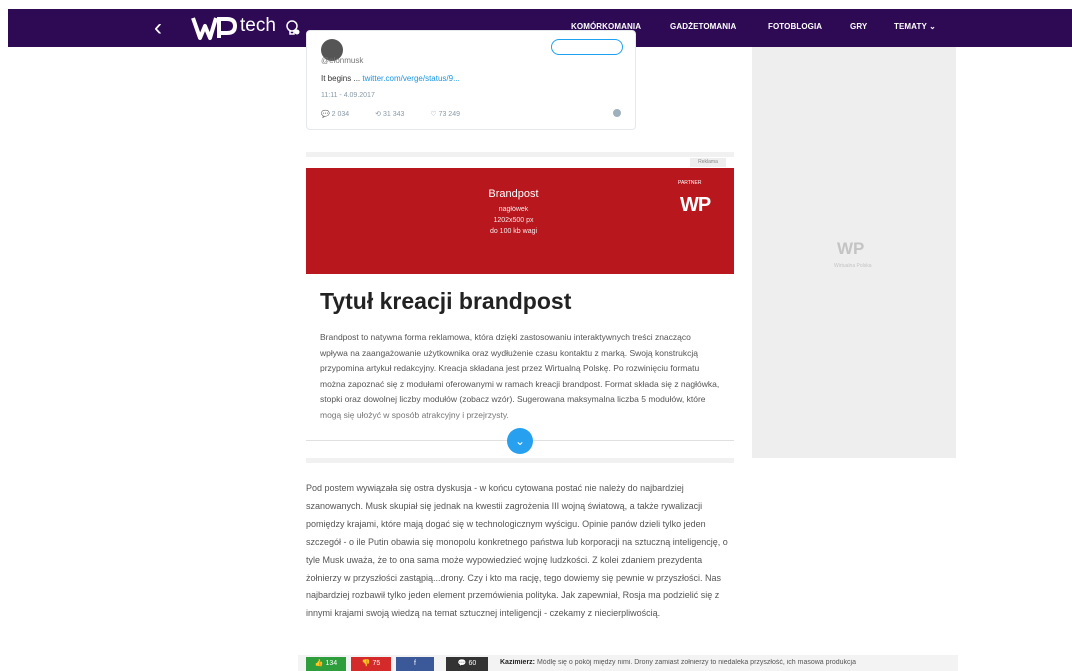 The height and width of the screenshot is (671, 1072). I want to click on like-count: ♡ 73 249, so click(451, 114).